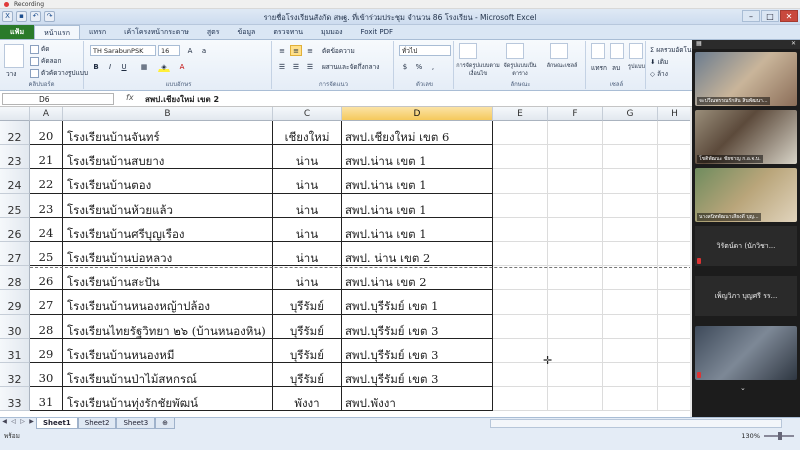 Image resolution: width=800 pixels, height=450 pixels. Describe the element at coordinates (17, 32) in the screenshot. I see `tab-file: แฟ้ม` at that location.